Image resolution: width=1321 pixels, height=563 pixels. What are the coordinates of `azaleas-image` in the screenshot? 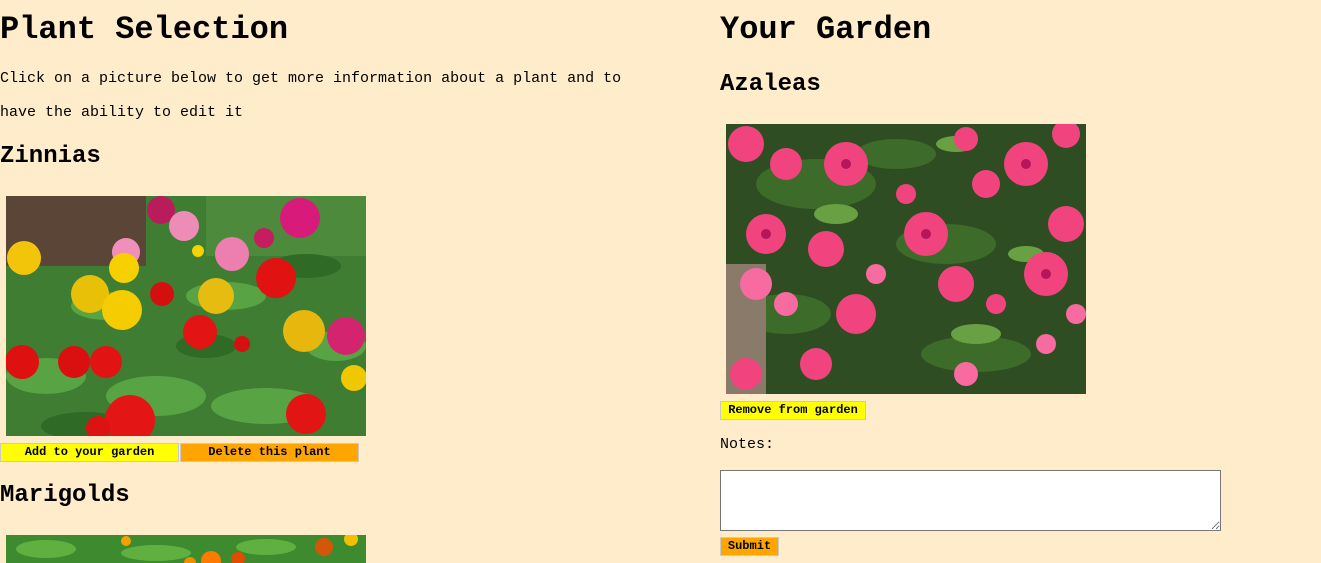 It's located at (906, 259).